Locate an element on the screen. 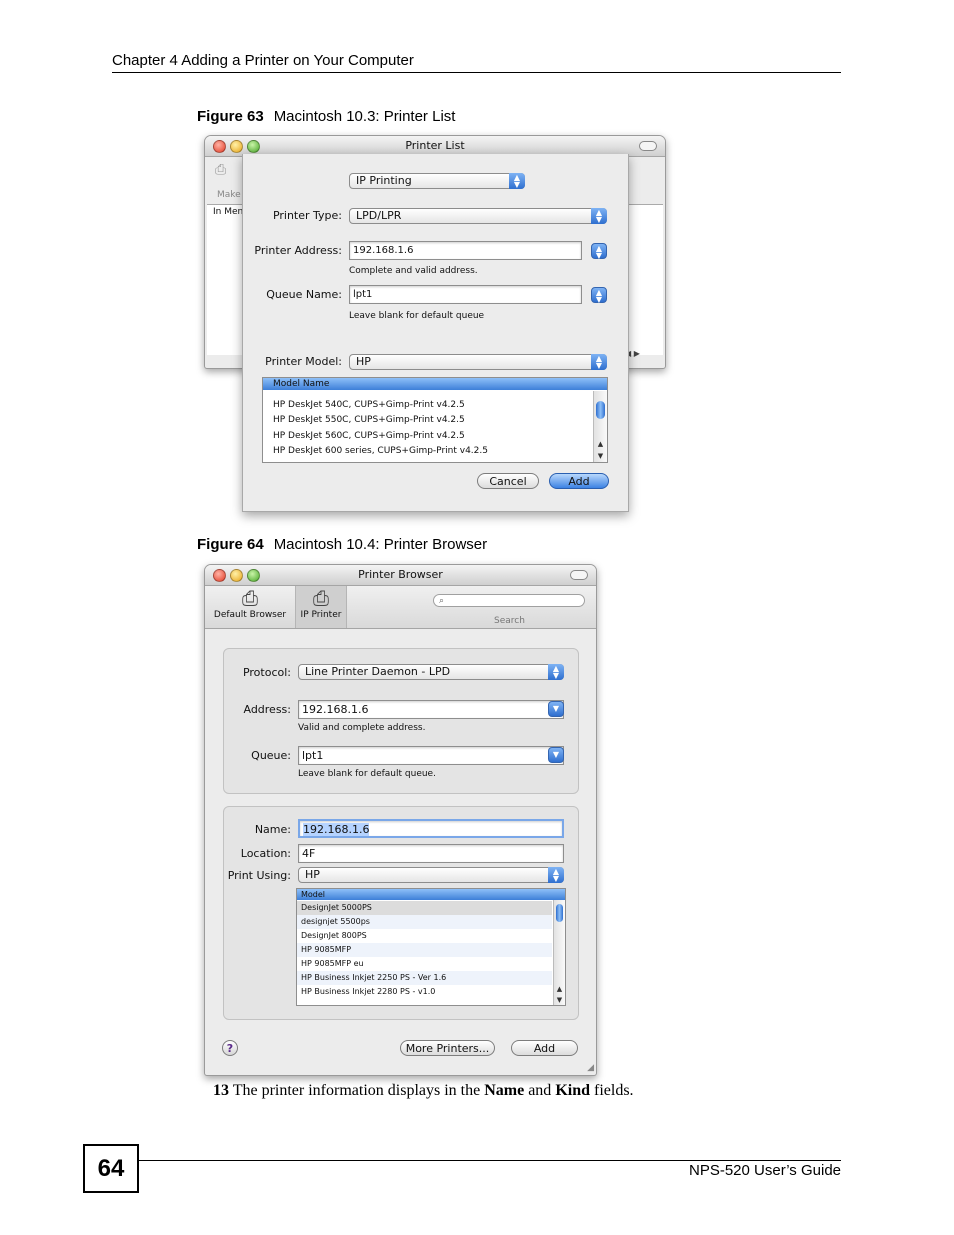 The image size is (954, 1235). printer-model-value: HP is located at coordinates (363, 361).